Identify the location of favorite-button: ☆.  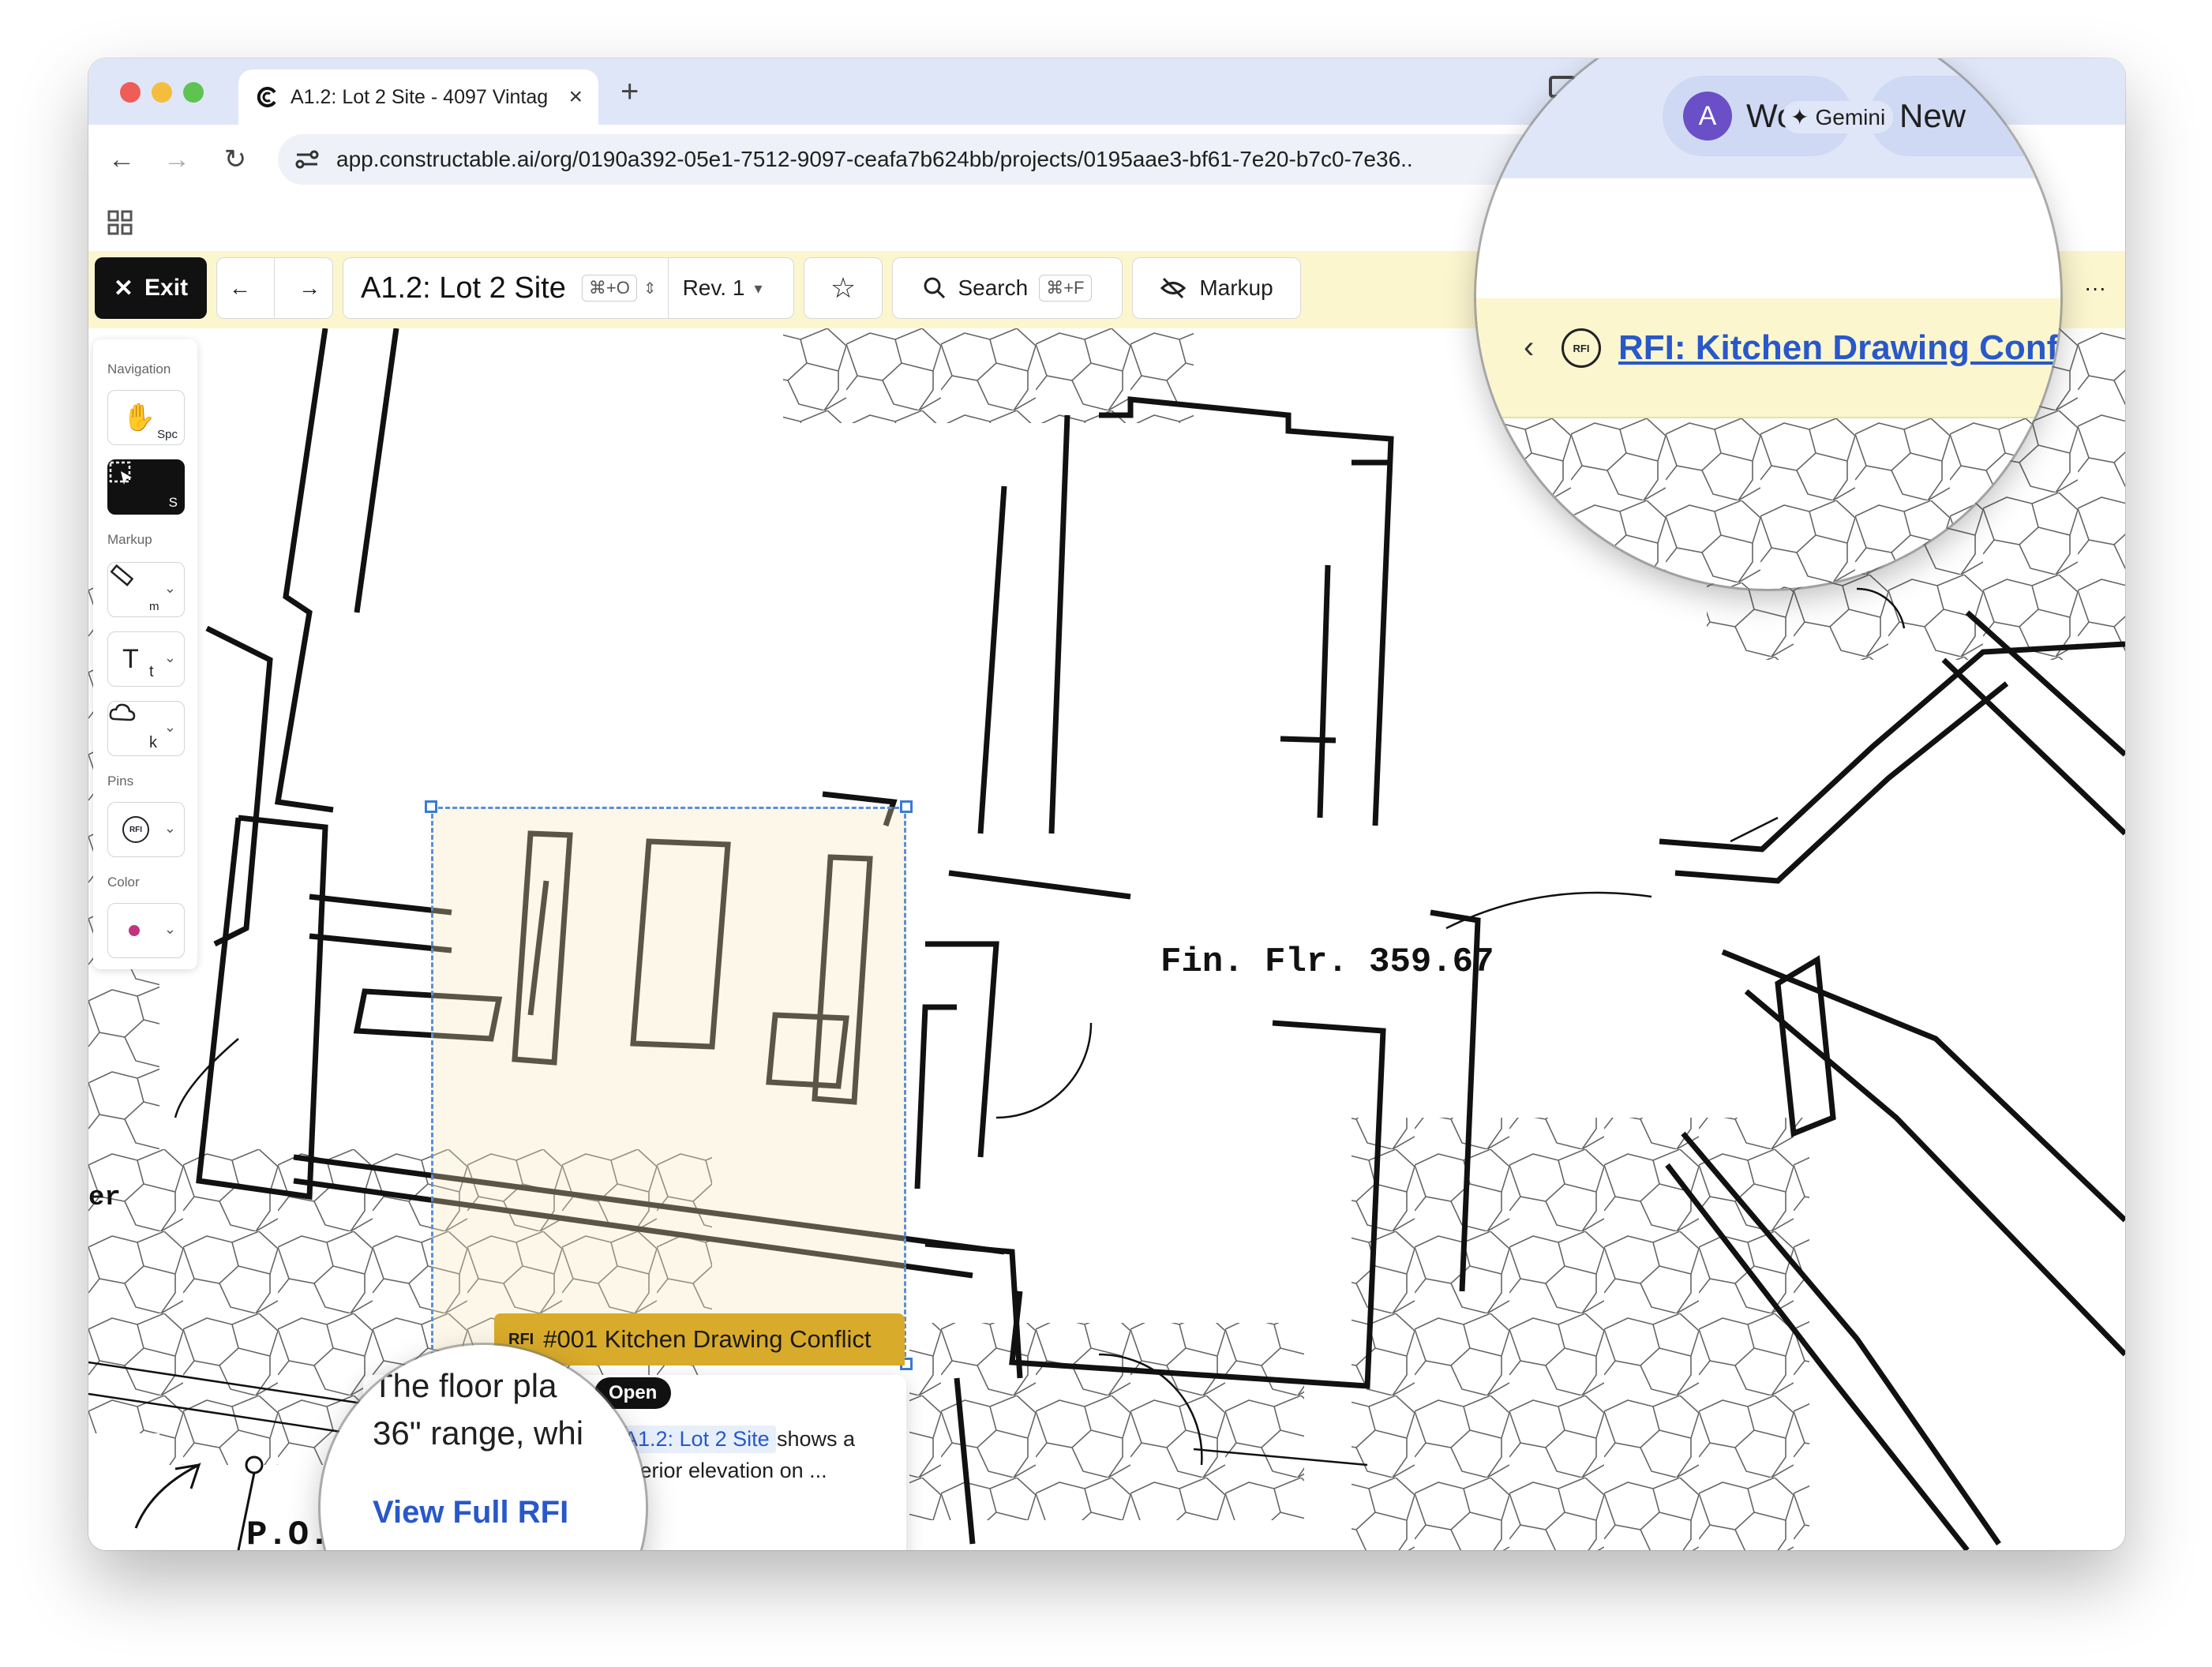
(844, 288).